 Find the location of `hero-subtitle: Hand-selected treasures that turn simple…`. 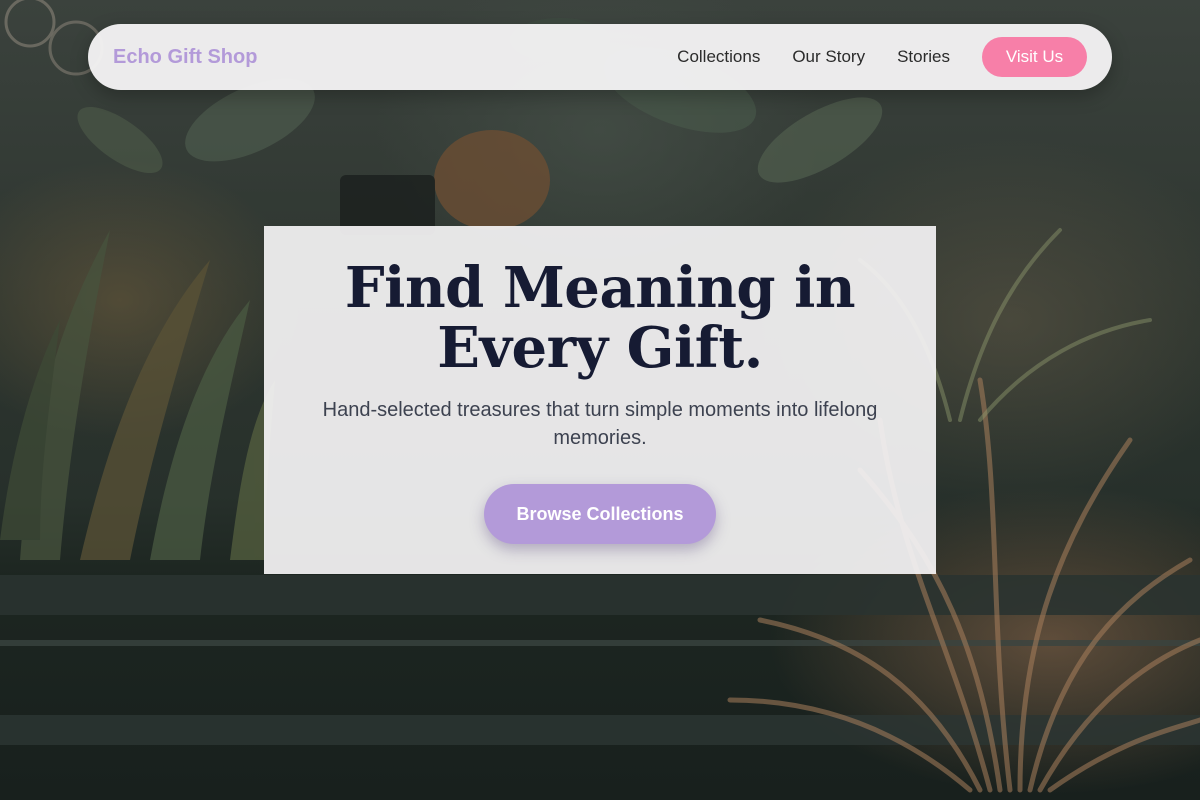

hero-subtitle: Hand-selected treasures that turn simple… is located at coordinates (600, 424).